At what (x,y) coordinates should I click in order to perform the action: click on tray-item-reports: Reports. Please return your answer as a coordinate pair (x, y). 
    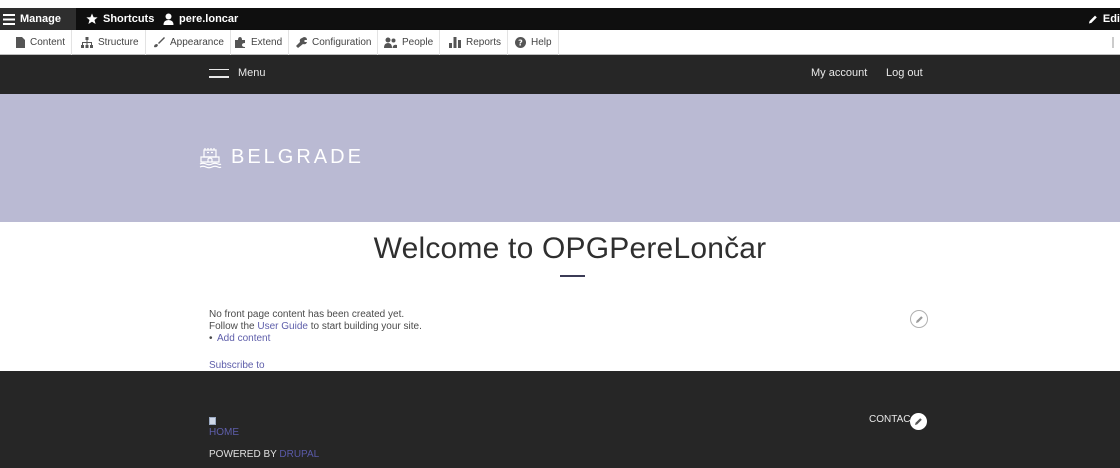
    Looking at the image, I should click on (476, 42).